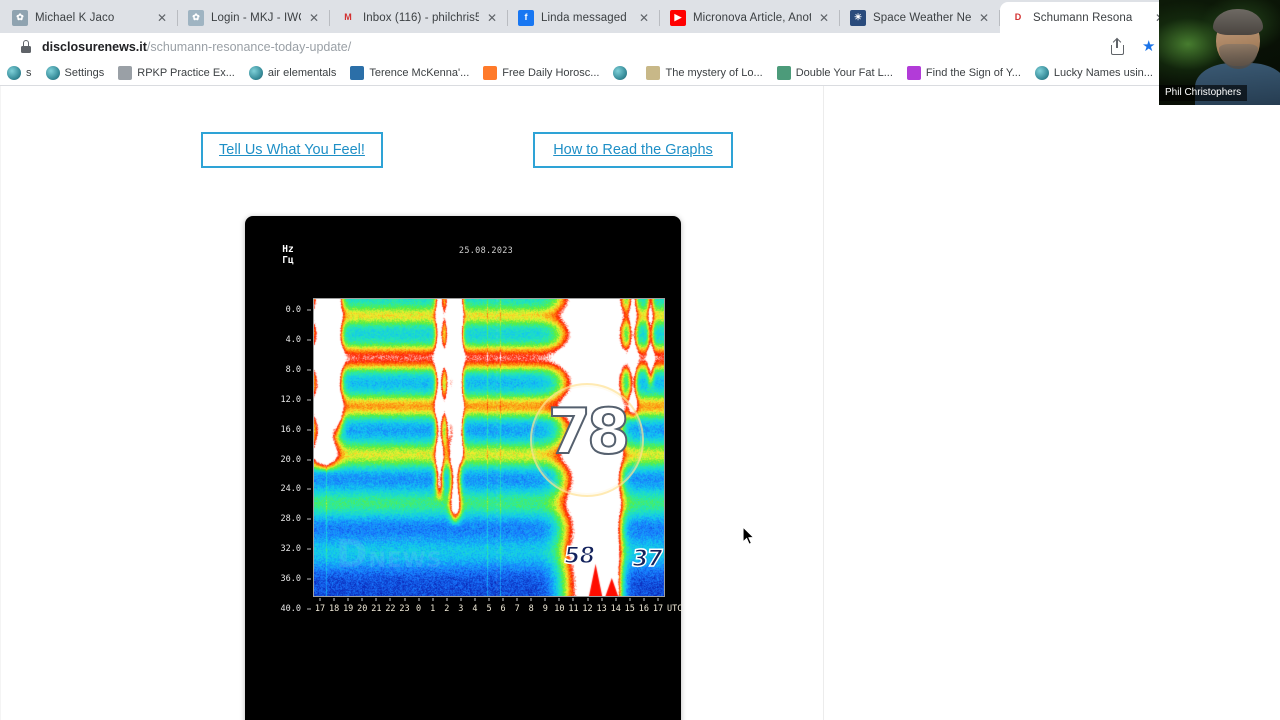 This screenshot has height=720, width=1280. Describe the element at coordinates (290, 459) in the screenshot. I see `y-axis-tick-label: 20.0` at that location.